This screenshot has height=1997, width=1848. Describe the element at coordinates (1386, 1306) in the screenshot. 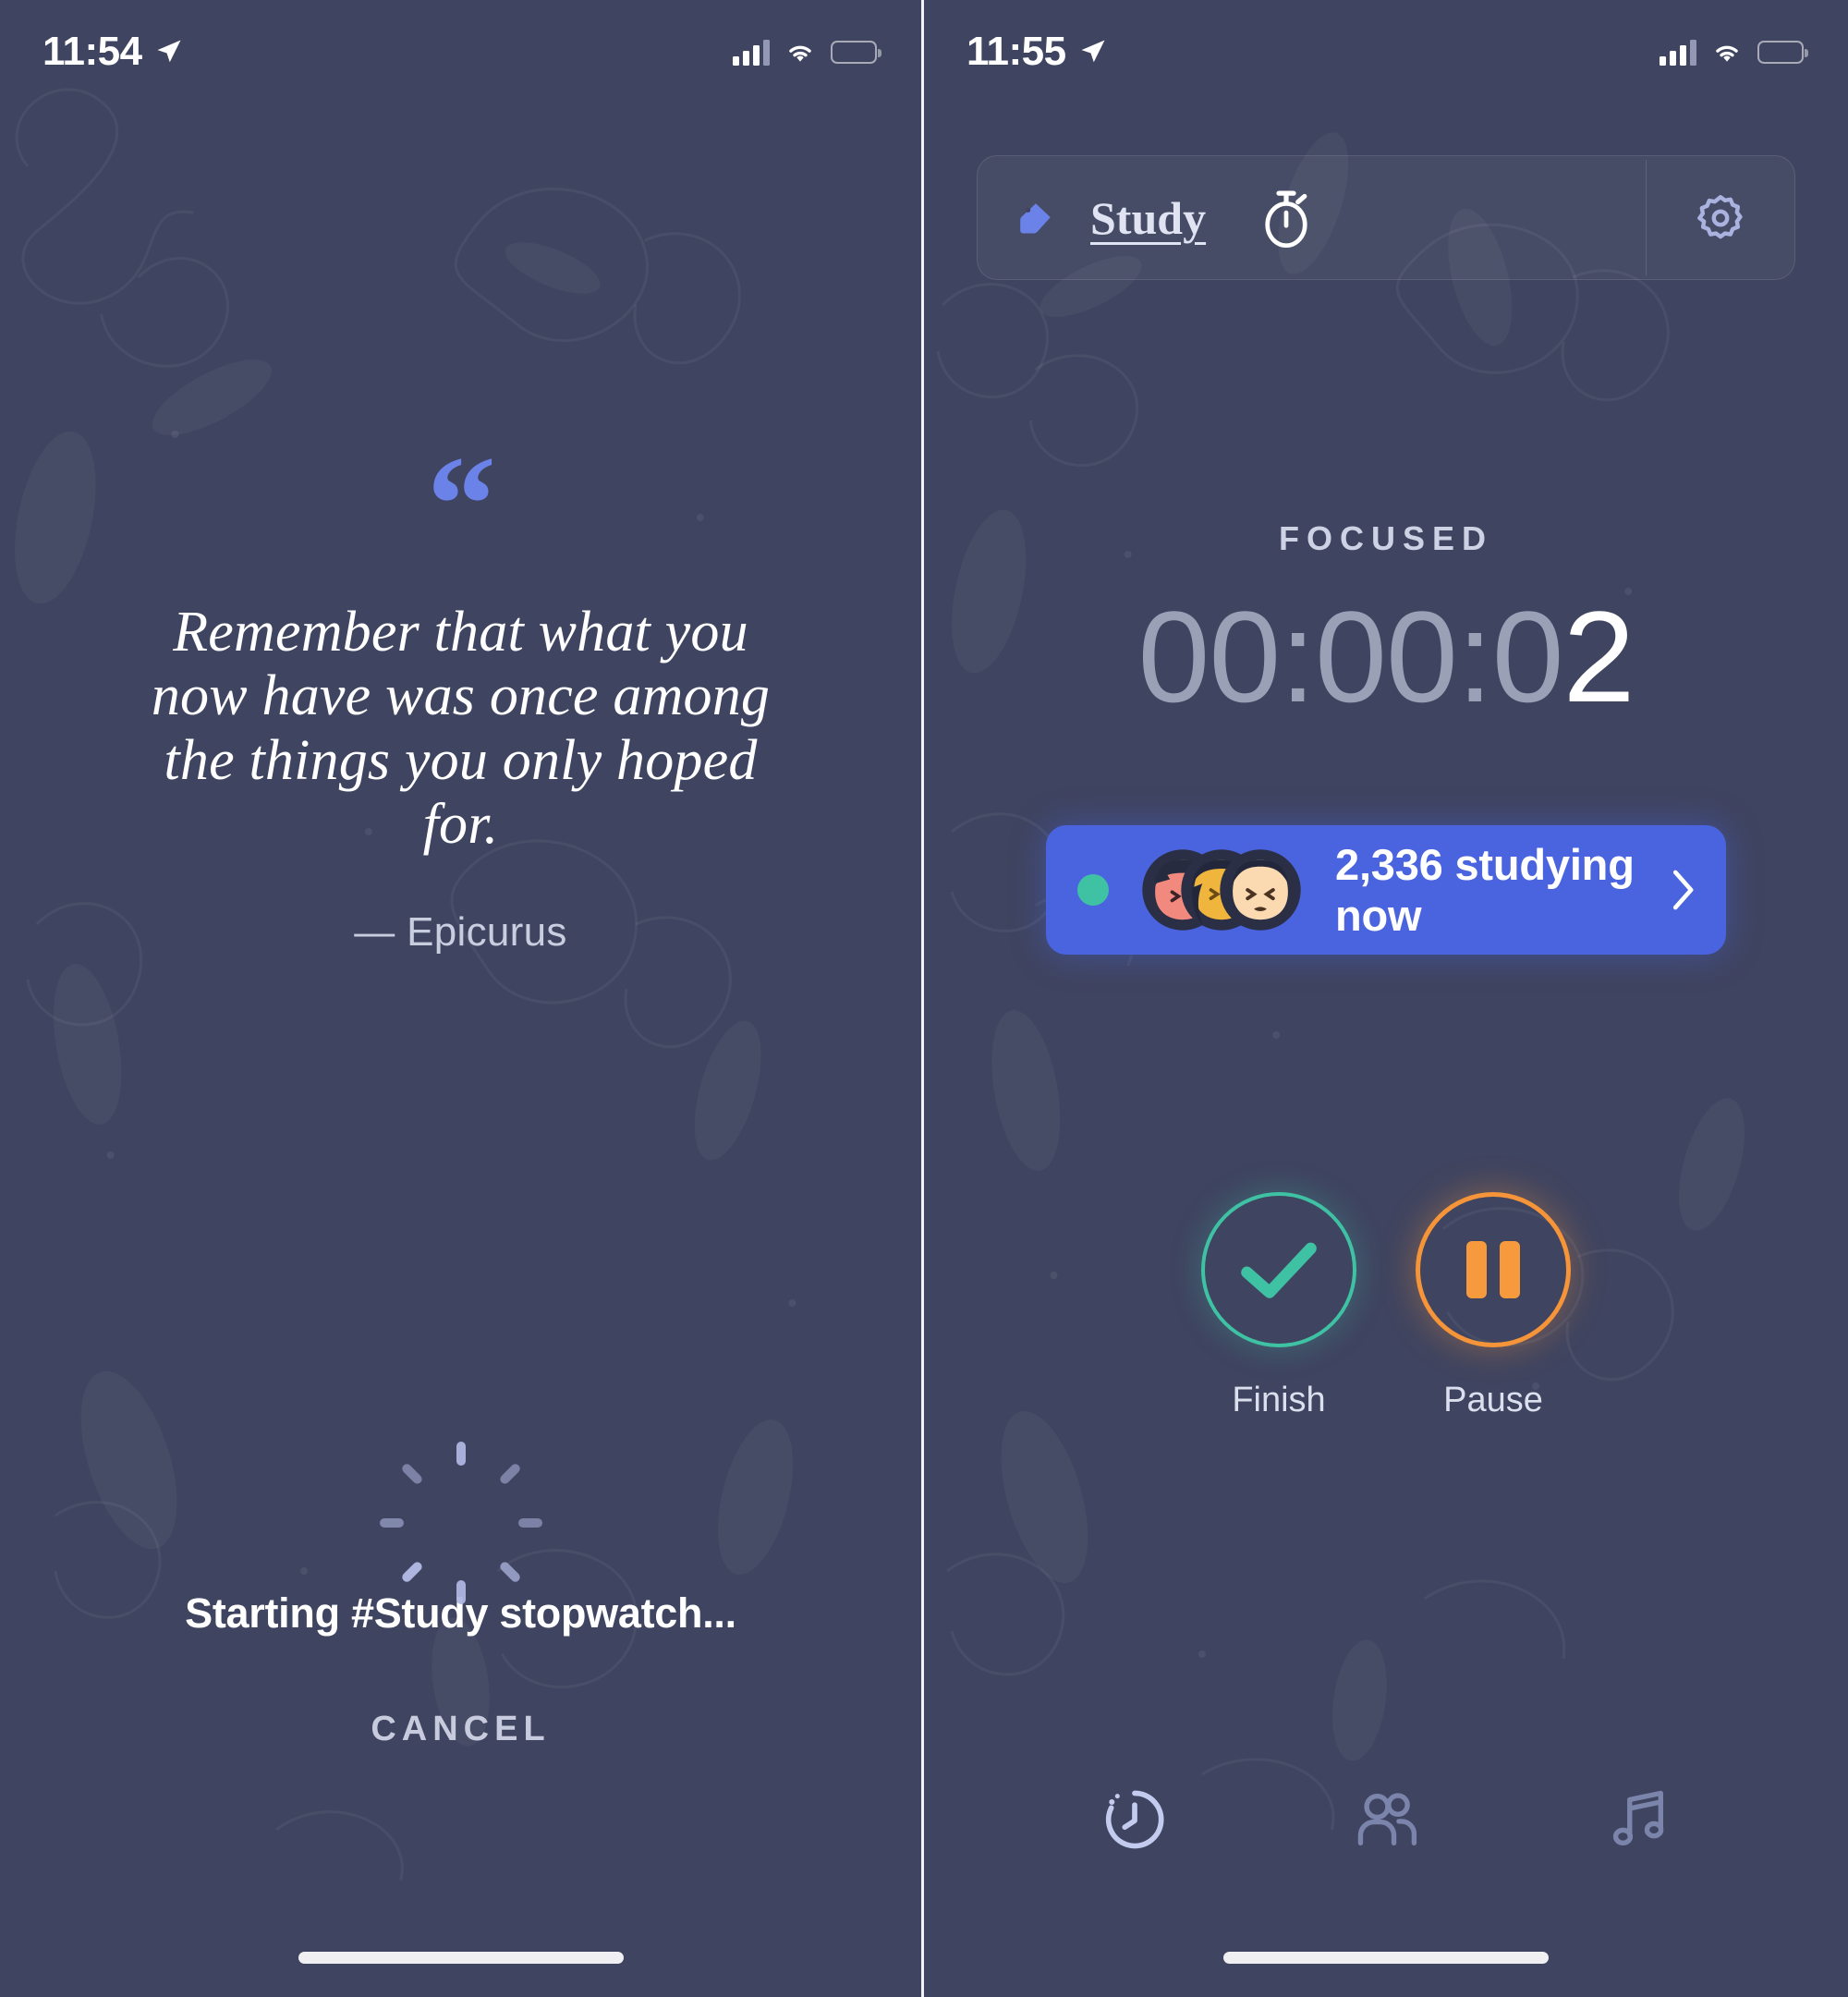

I see `session-controls: Finish Pause` at that location.